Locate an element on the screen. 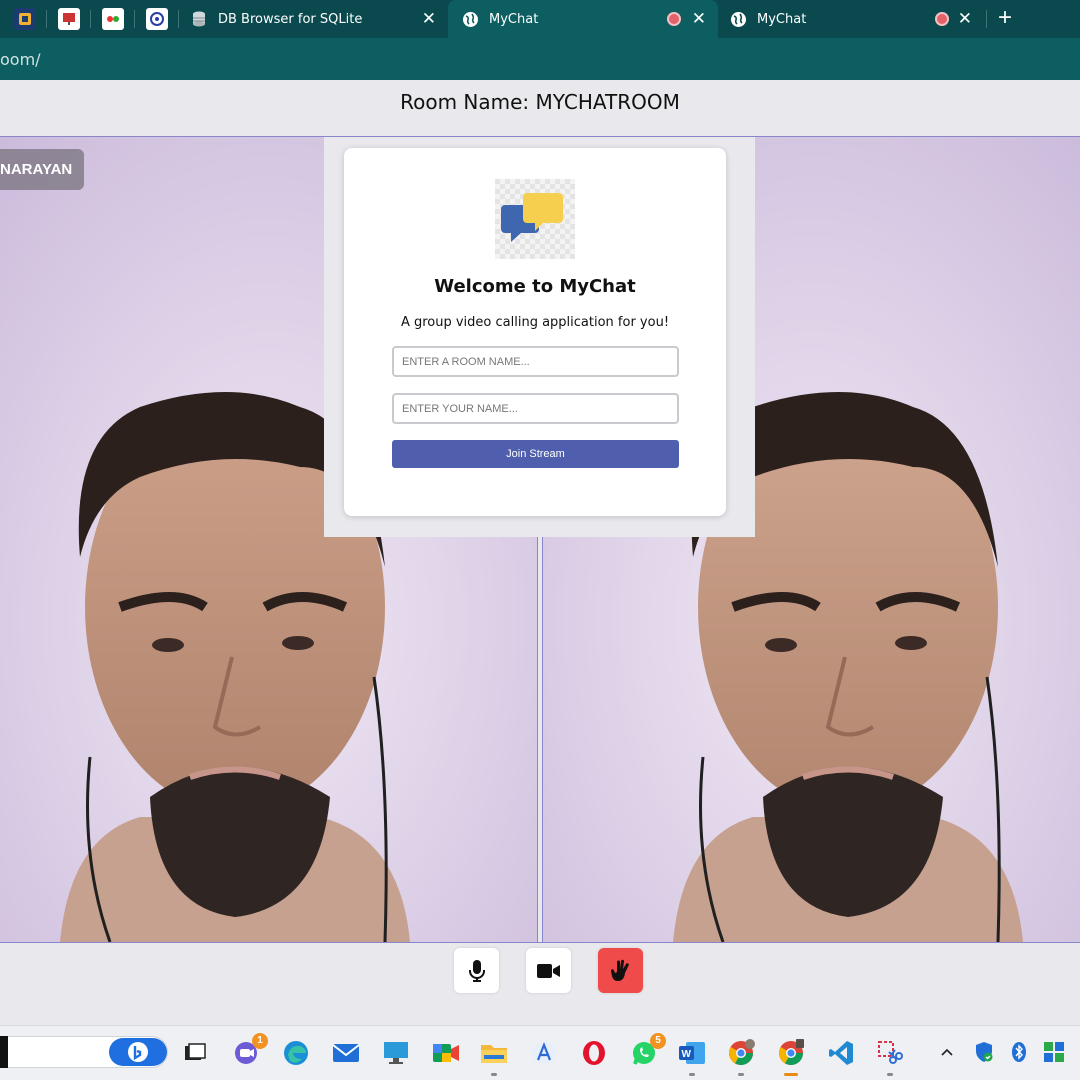  pinned-tab-colorful-icon is located at coordinates (113, 19).